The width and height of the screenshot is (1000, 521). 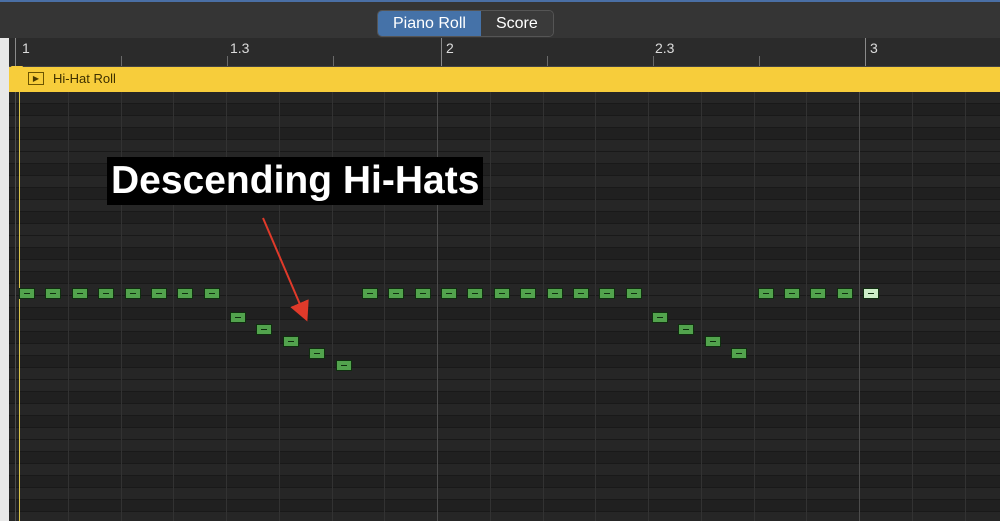 I want to click on ruler-label-bar-2: 2, so click(x=450, y=48).